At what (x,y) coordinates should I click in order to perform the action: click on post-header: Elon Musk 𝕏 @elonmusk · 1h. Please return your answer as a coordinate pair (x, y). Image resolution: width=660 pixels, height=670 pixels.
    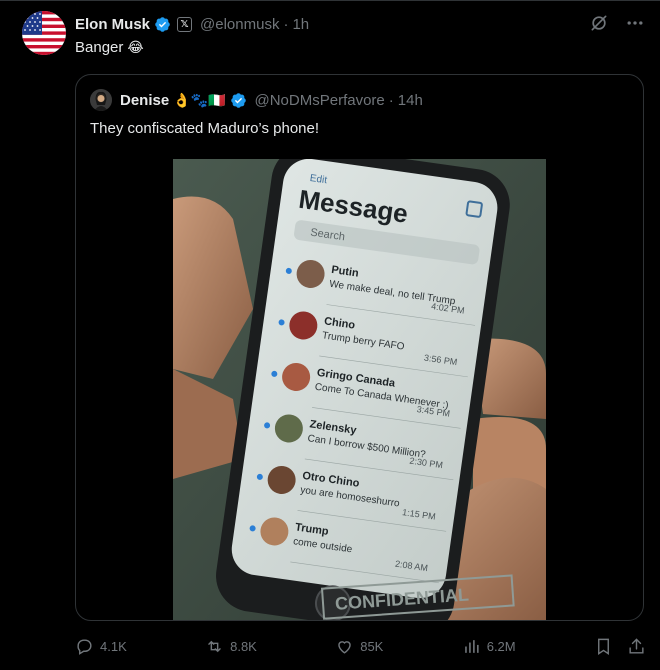
    Looking at the image, I should click on (192, 24).